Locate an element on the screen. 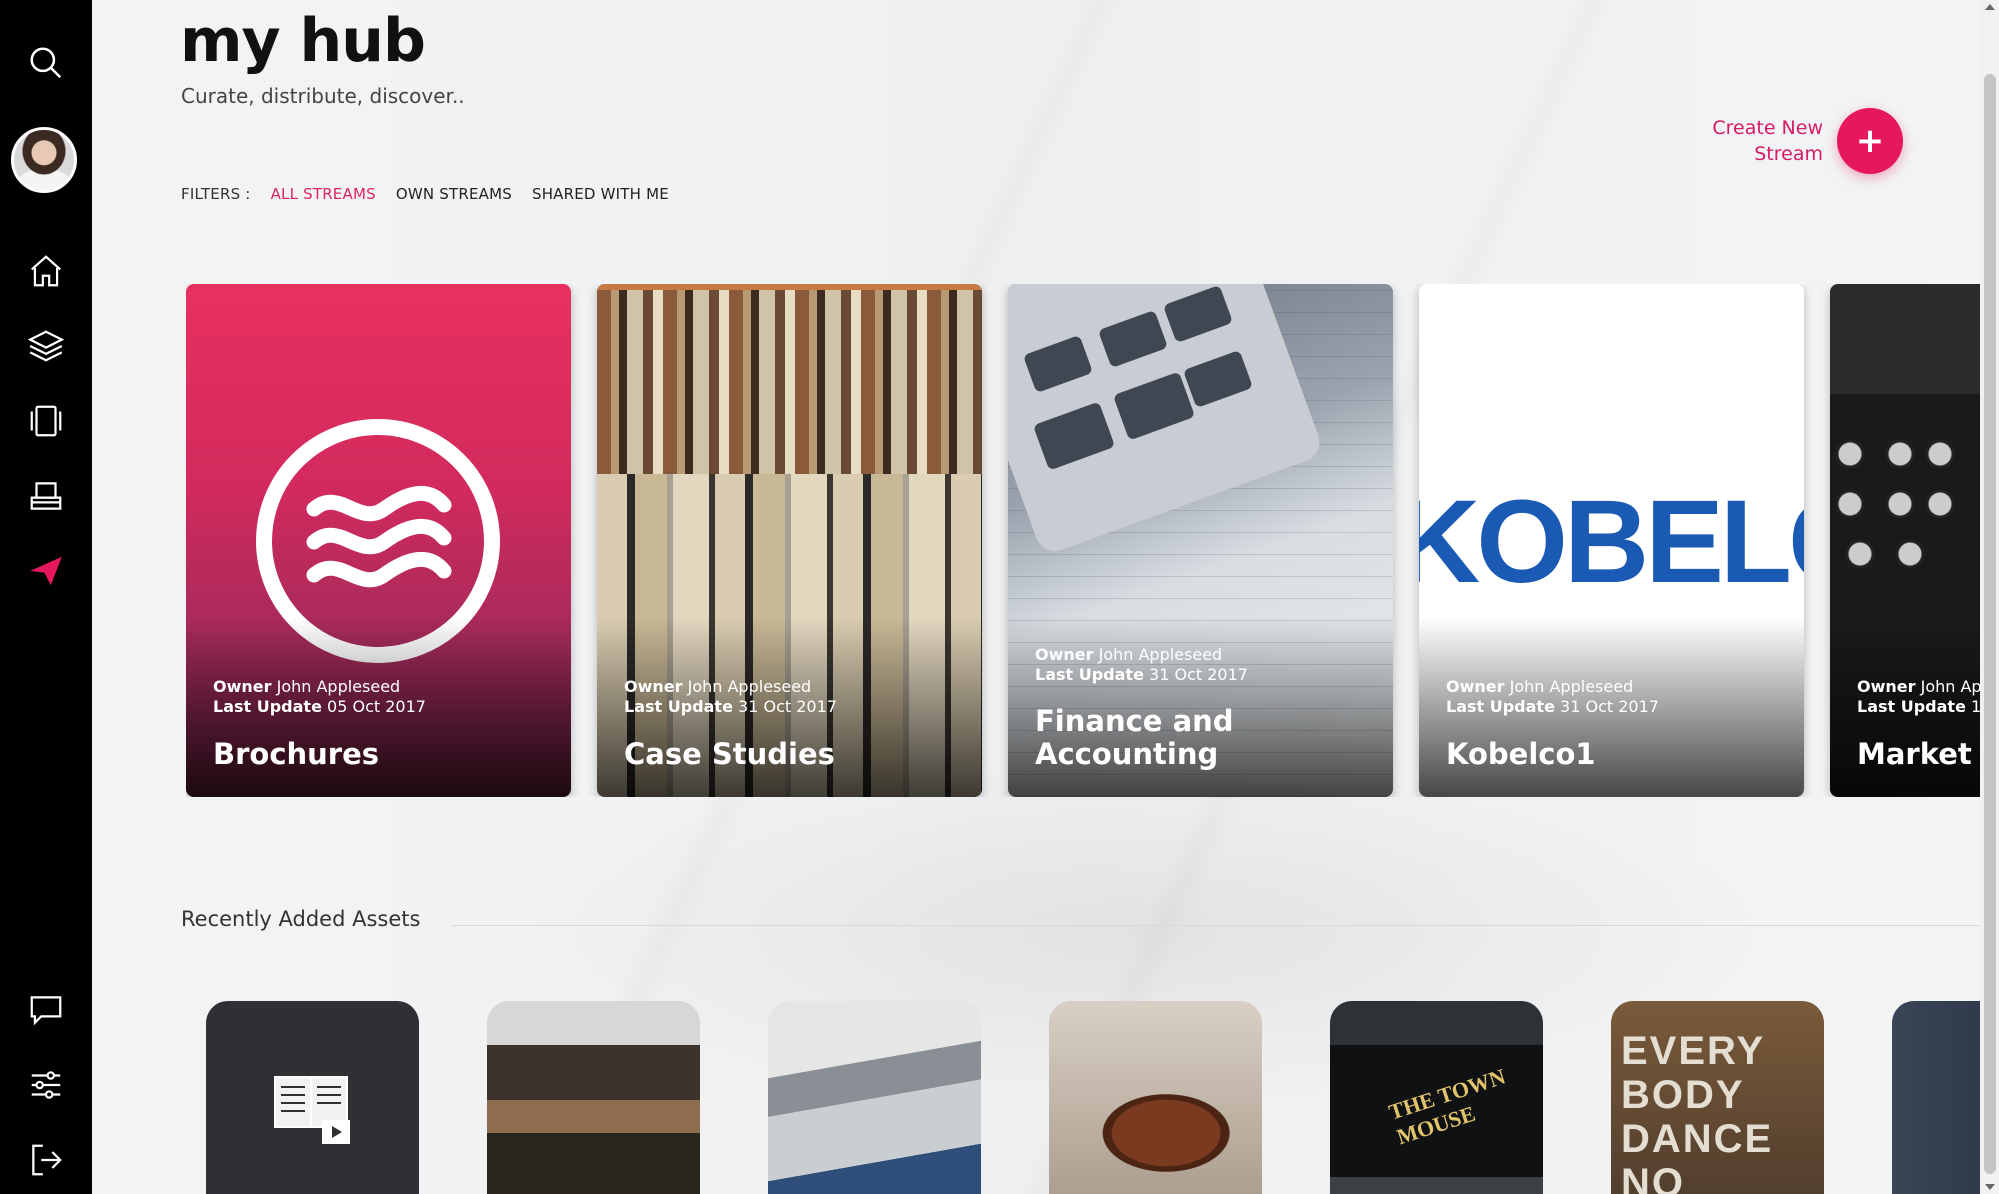 The image size is (1999, 1194). filter-label: FILTERS : is located at coordinates (216, 194).